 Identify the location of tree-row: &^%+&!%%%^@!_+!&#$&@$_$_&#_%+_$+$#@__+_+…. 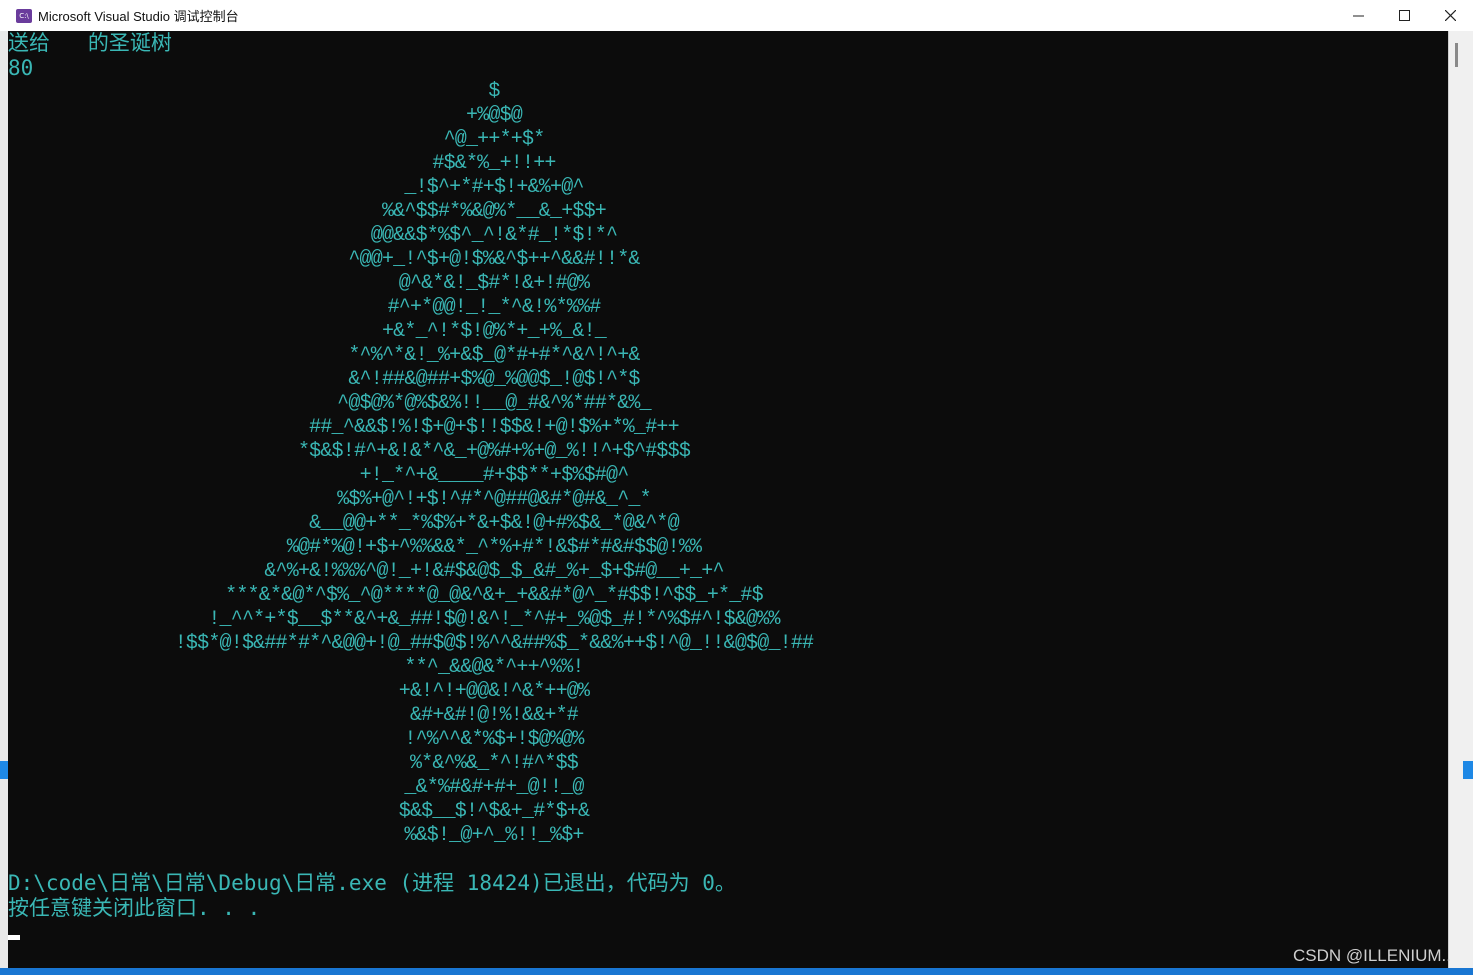
(494, 571).